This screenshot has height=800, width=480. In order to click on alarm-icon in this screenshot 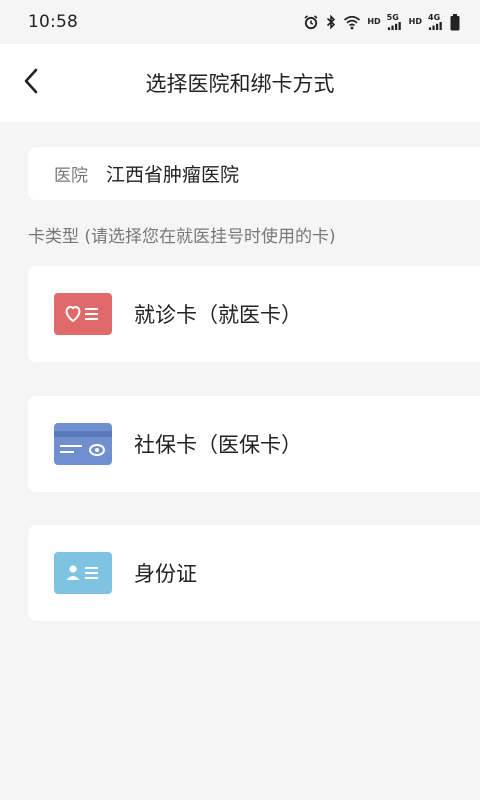, I will do `click(311, 22)`.